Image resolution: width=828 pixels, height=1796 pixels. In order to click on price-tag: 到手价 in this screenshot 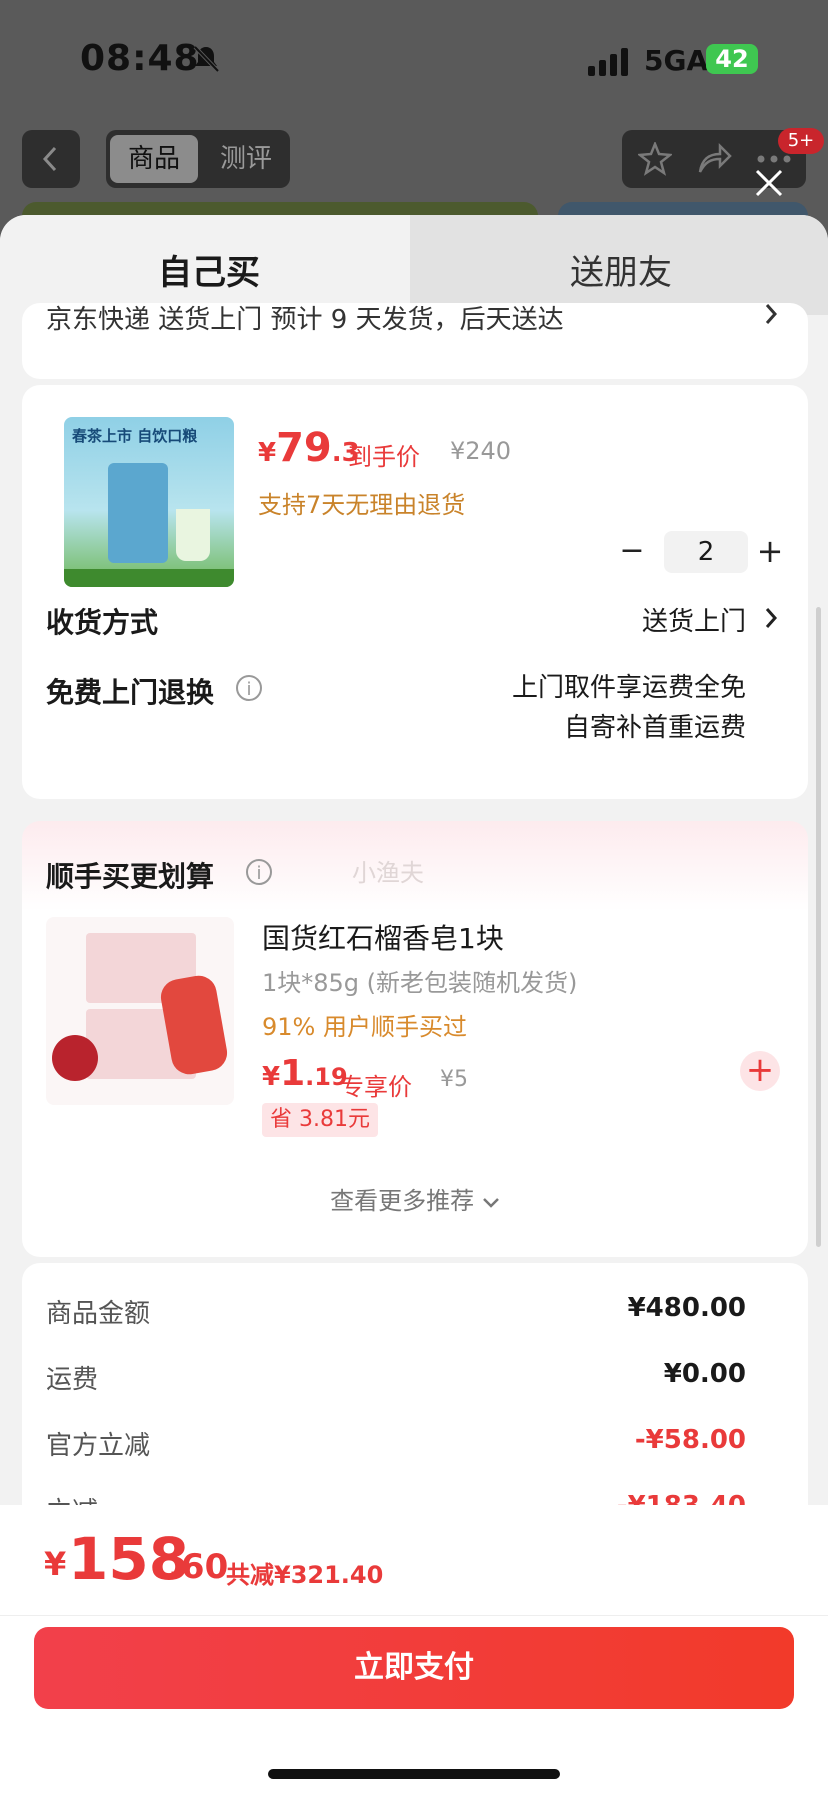, I will do `click(384, 457)`.